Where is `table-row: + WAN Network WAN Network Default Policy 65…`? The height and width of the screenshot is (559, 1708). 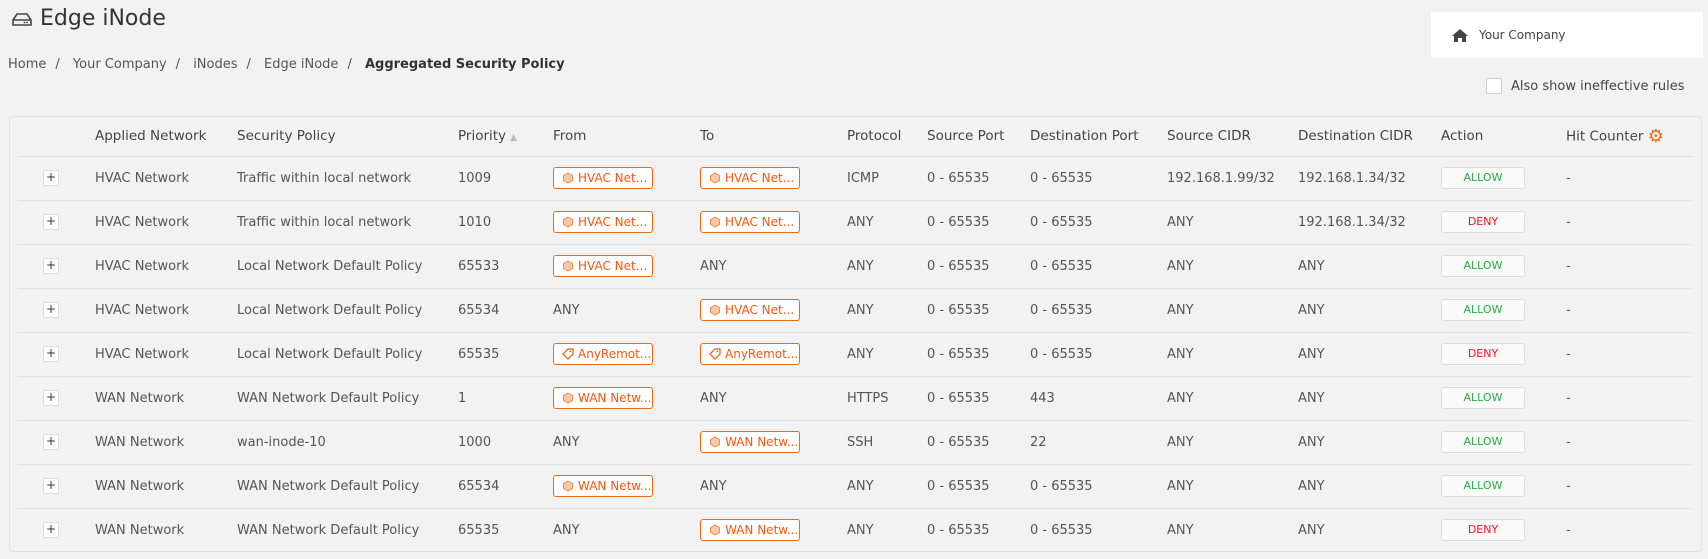 table-row: + WAN Network WAN Network Default Policy 65… is located at coordinates (855, 530).